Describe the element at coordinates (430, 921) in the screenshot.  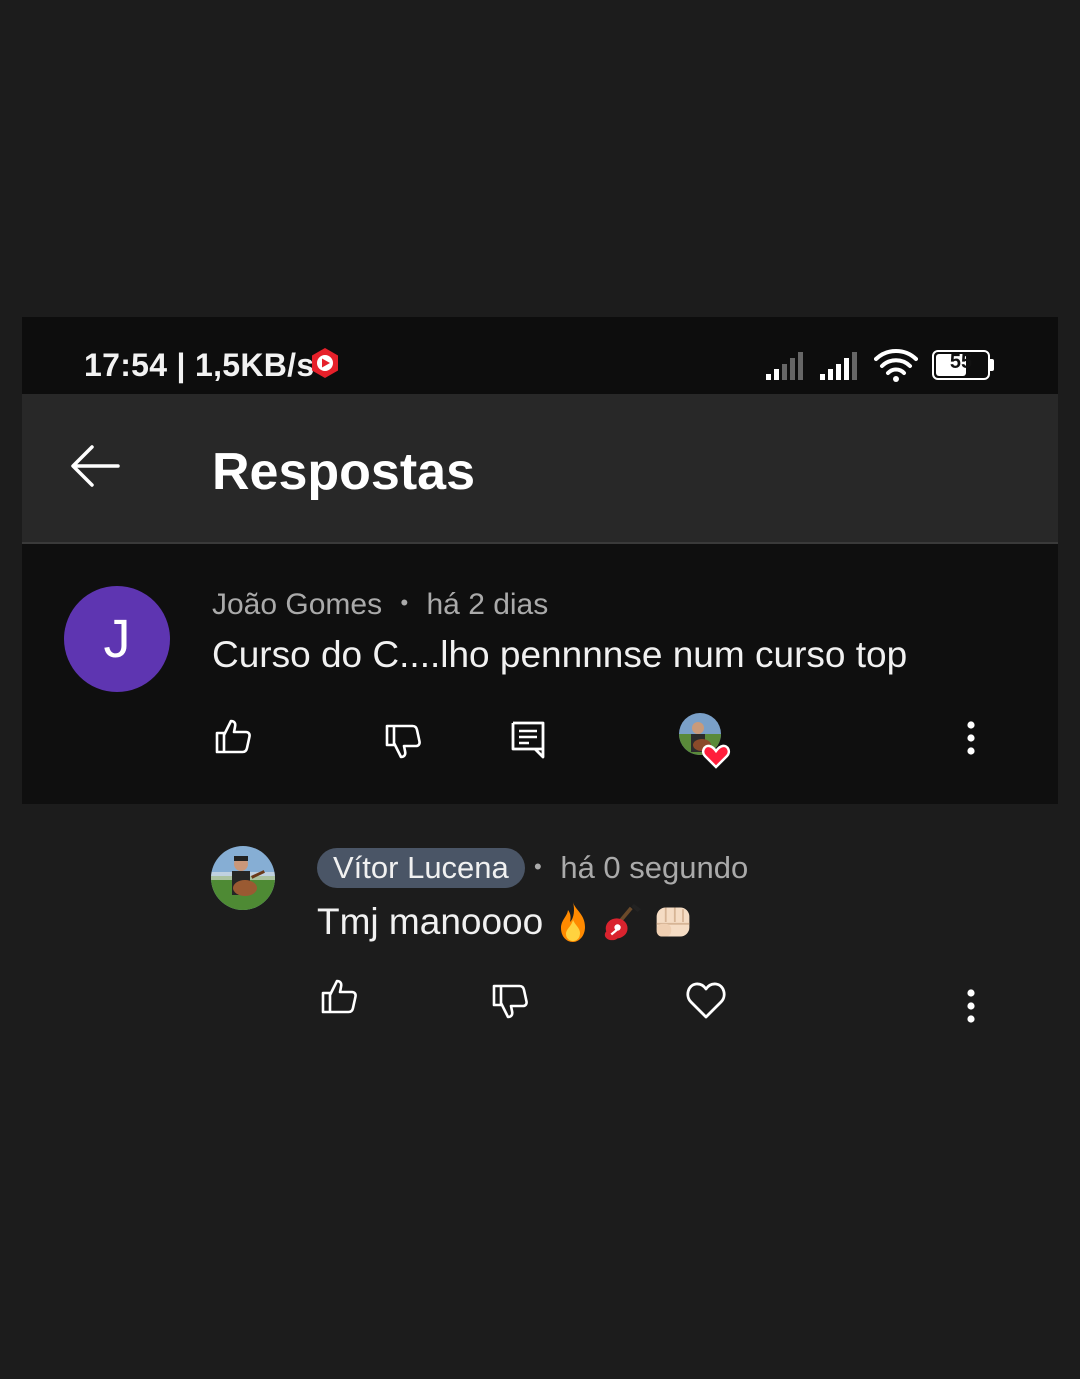
I see `reply-text: Tmj manoooo` at that location.